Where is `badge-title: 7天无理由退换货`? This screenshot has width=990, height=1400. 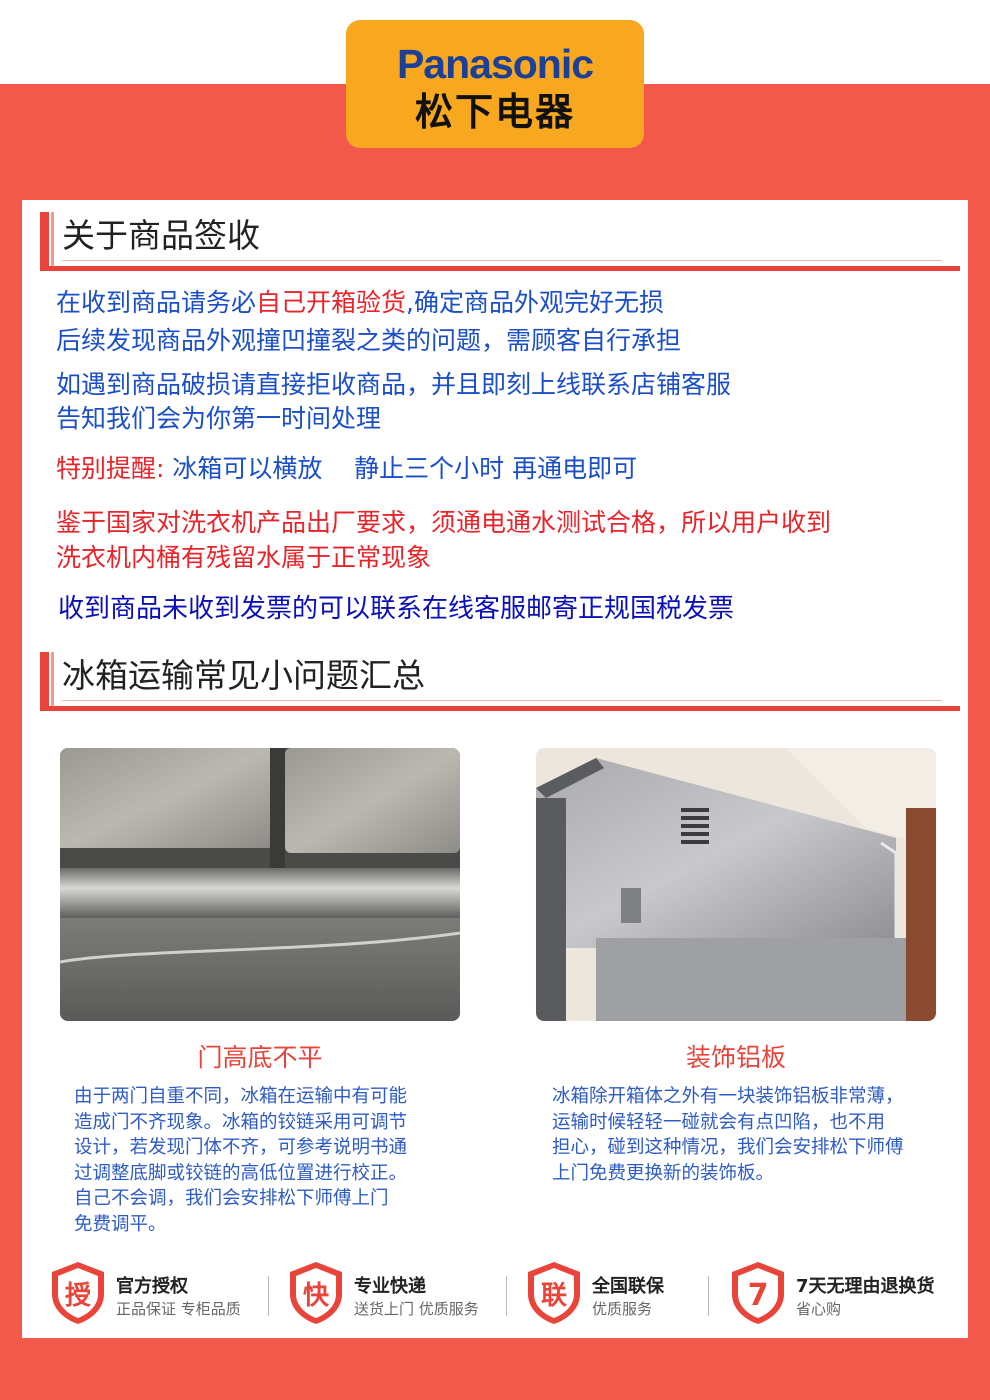
badge-title: 7天无理由退换货 is located at coordinates (865, 1286).